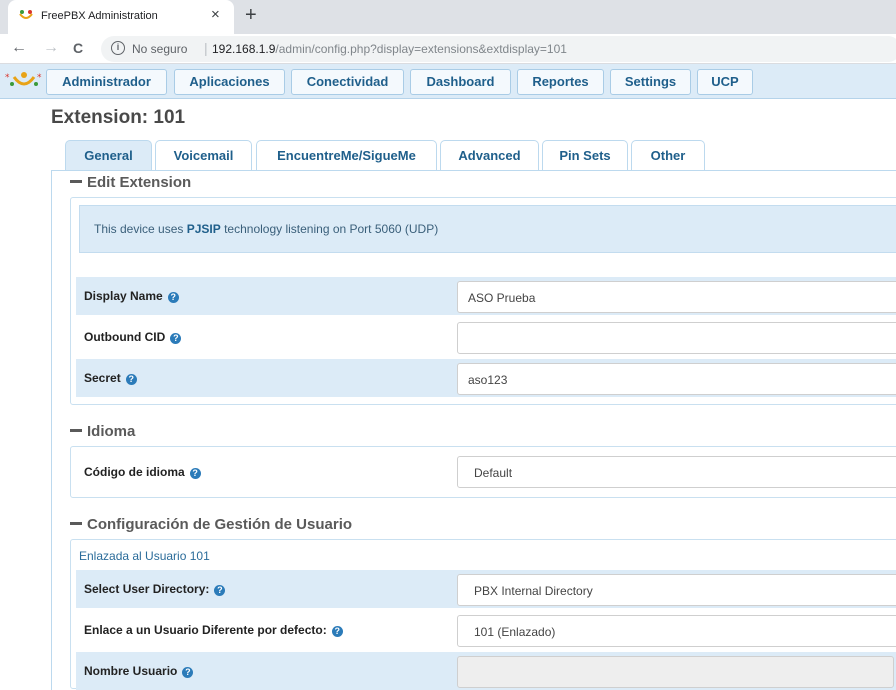 The image size is (896, 690). What do you see at coordinates (650, 82) in the screenshot?
I see `menu-settings: Settings` at bounding box center [650, 82].